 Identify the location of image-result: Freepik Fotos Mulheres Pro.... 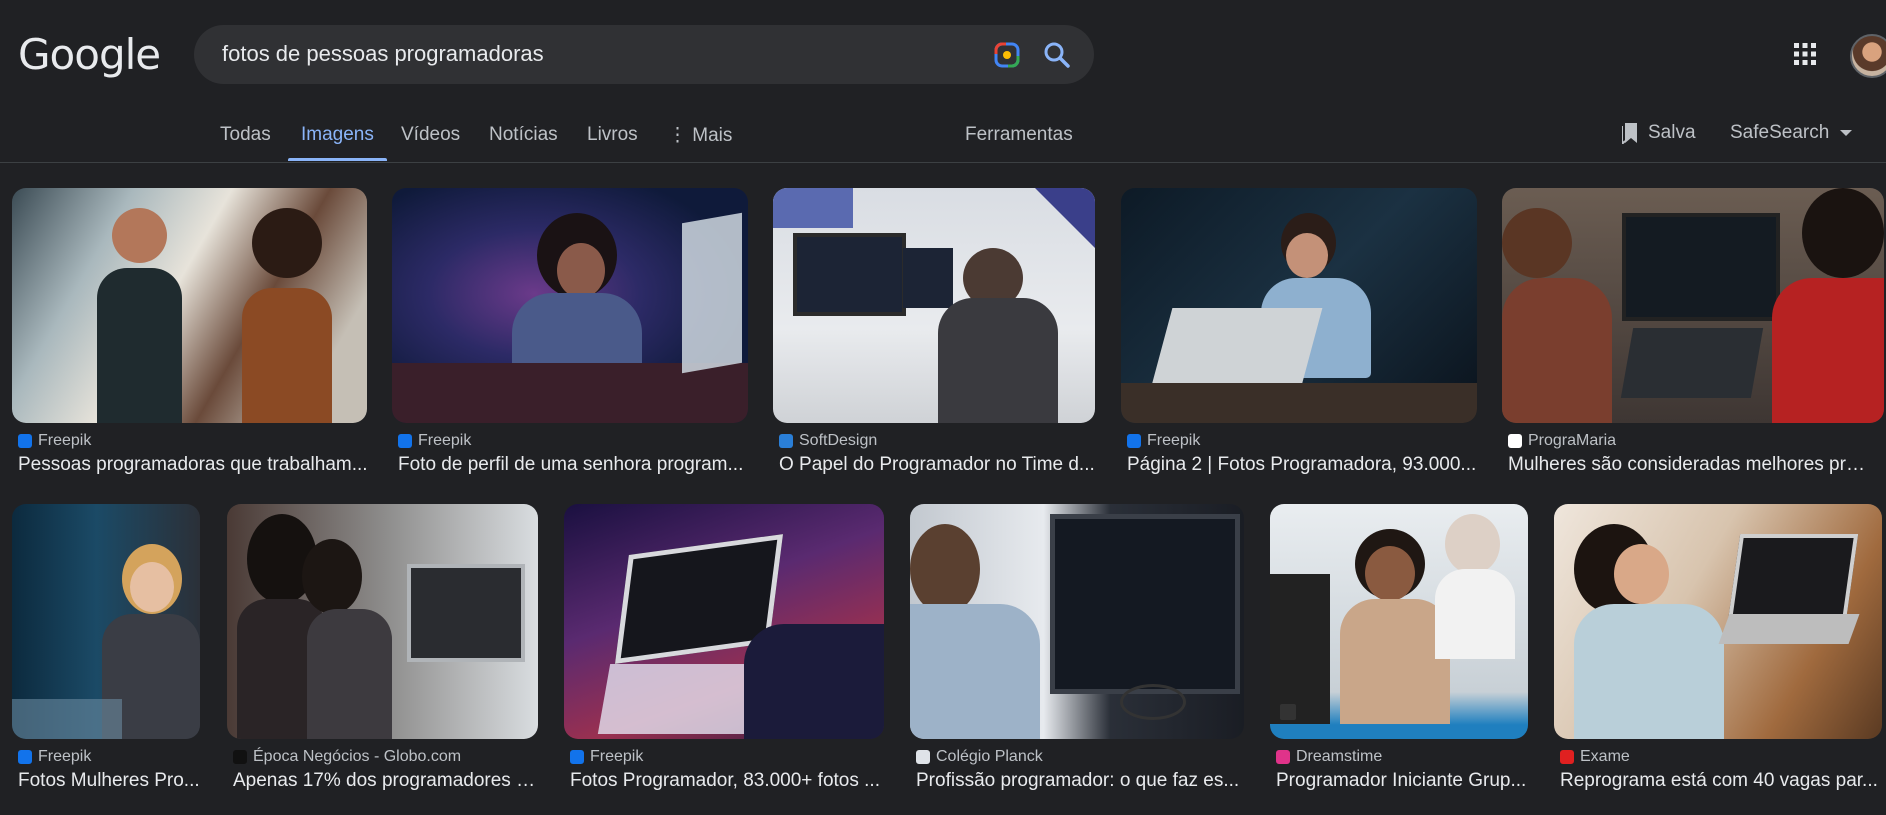
(106, 649).